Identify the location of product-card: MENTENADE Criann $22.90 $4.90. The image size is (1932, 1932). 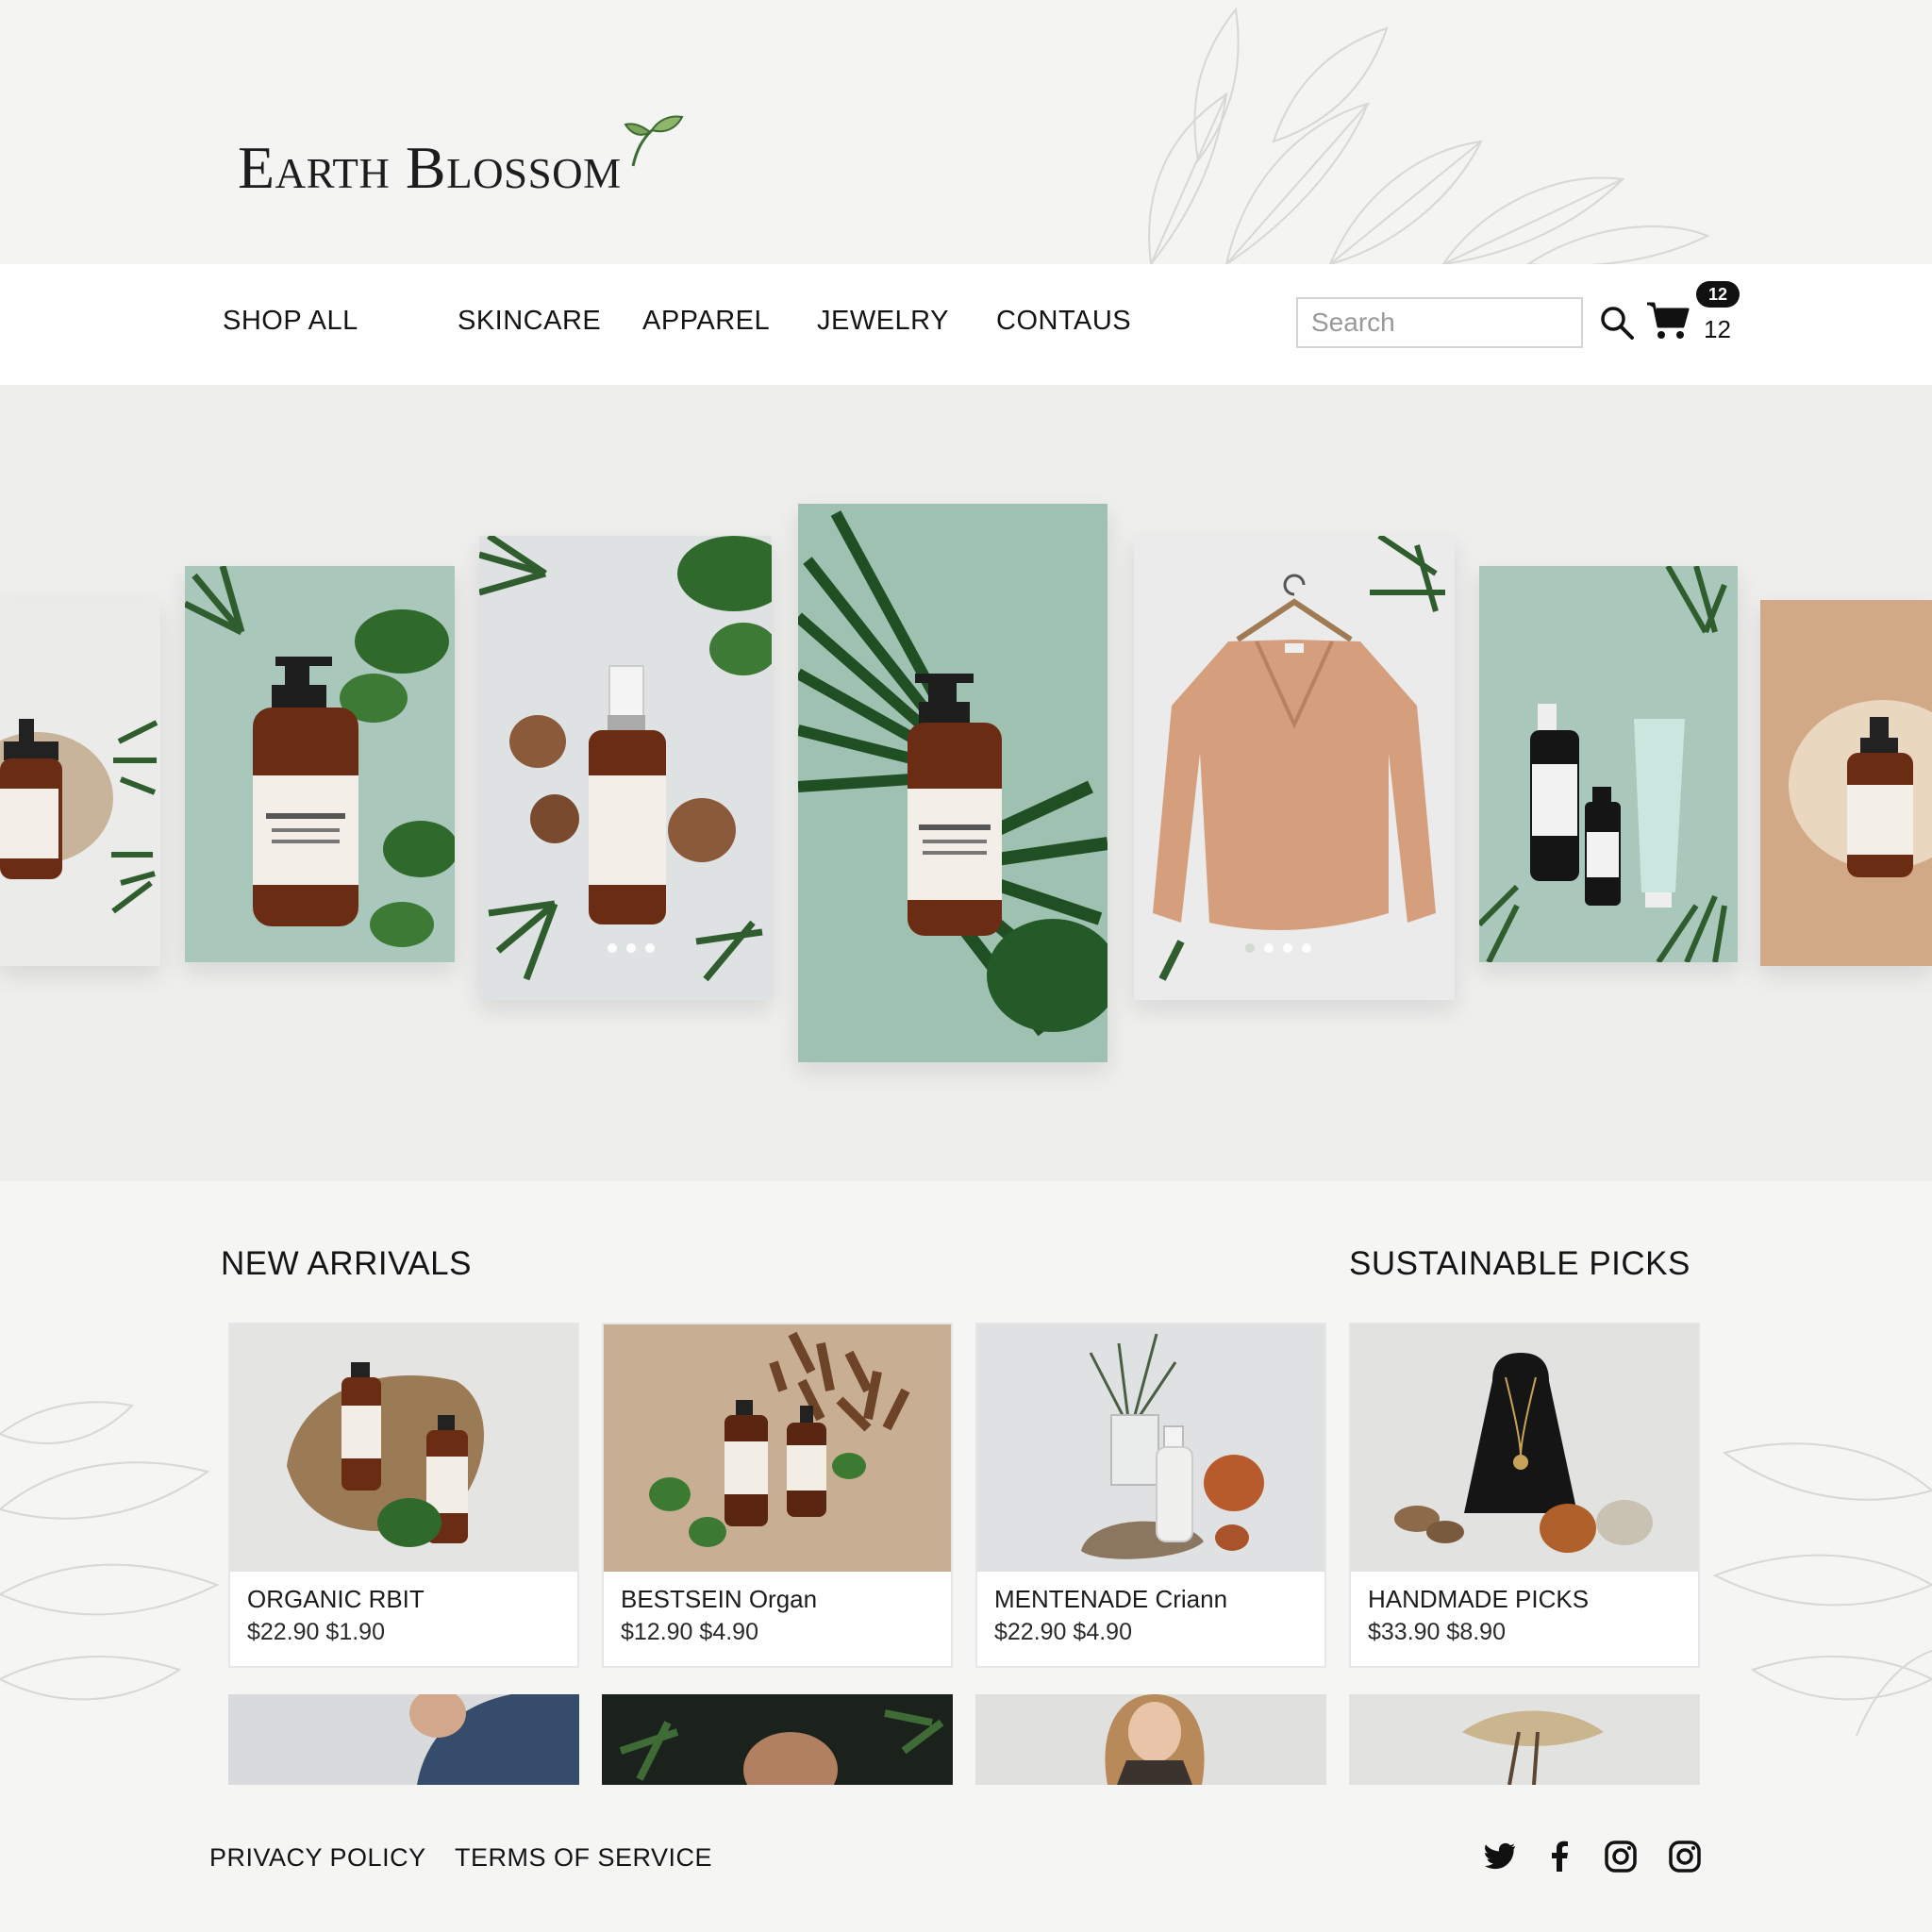
(1150, 1496).